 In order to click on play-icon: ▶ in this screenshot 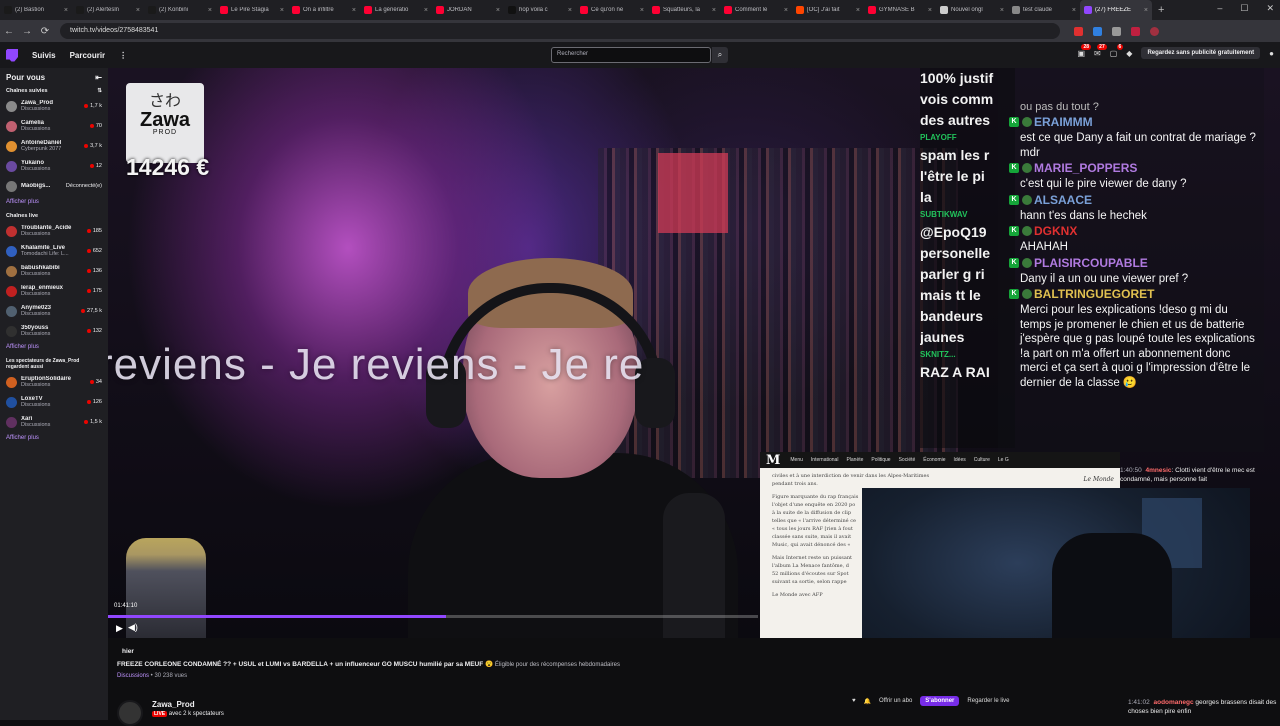, I will do `click(119, 628)`.